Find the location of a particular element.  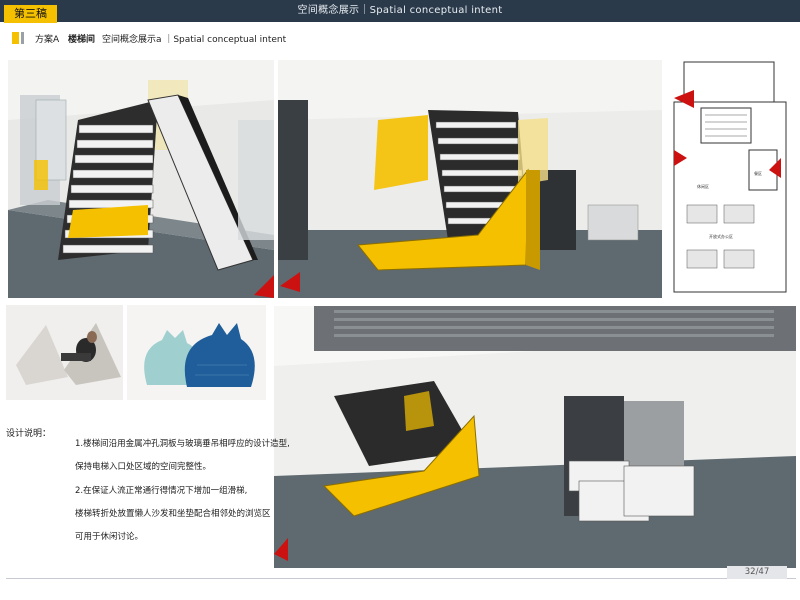

footer-divider is located at coordinates (401, 578).